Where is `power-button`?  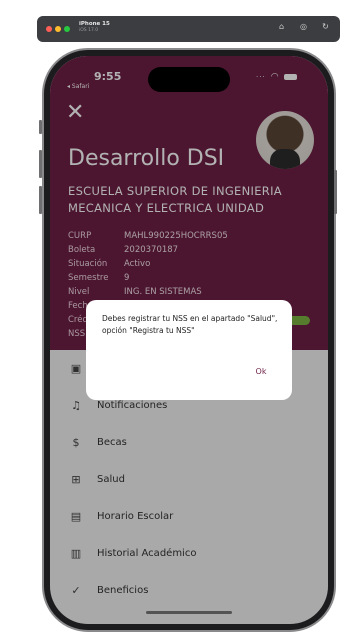
power-button is located at coordinates (335, 192).